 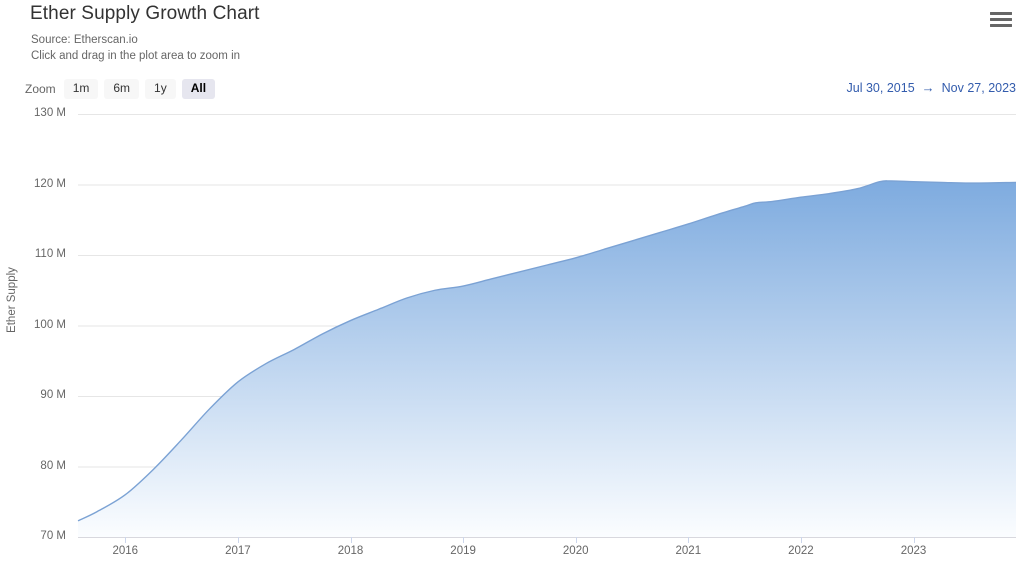 What do you see at coordinates (350, 551) in the screenshot?
I see `x-tick-label: 2018` at bounding box center [350, 551].